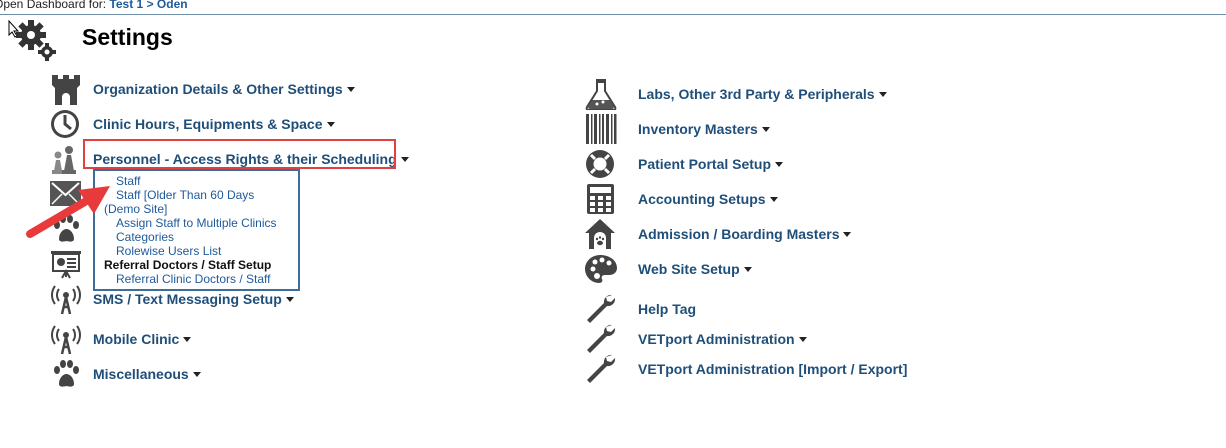 The image size is (1226, 448). What do you see at coordinates (64, 160) in the screenshot?
I see `chess-pawns-icon` at bounding box center [64, 160].